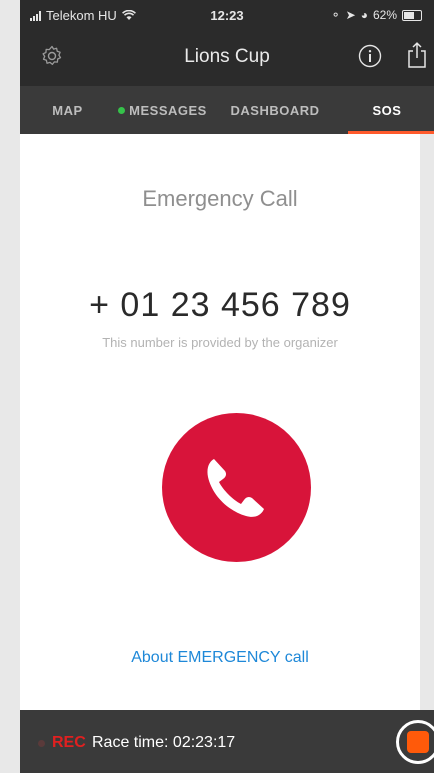  I want to click on online-indicator-icon, so click(122, 110).